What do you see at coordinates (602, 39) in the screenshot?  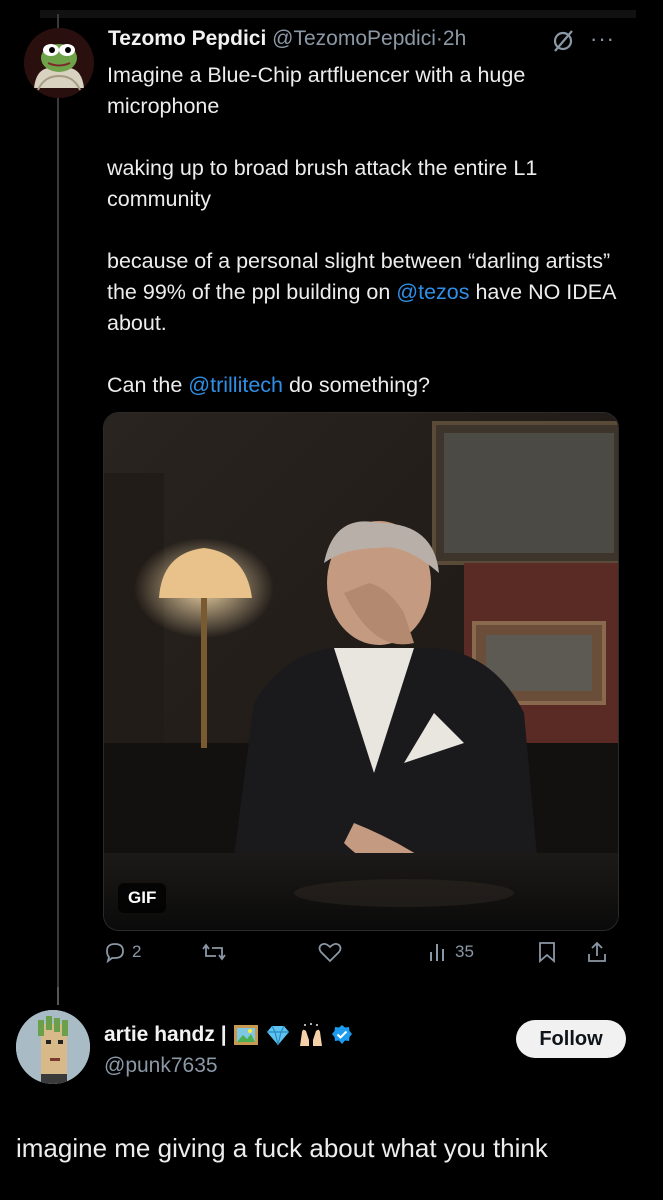 I see `more-icon: ···` at bounding box center [602, 39].